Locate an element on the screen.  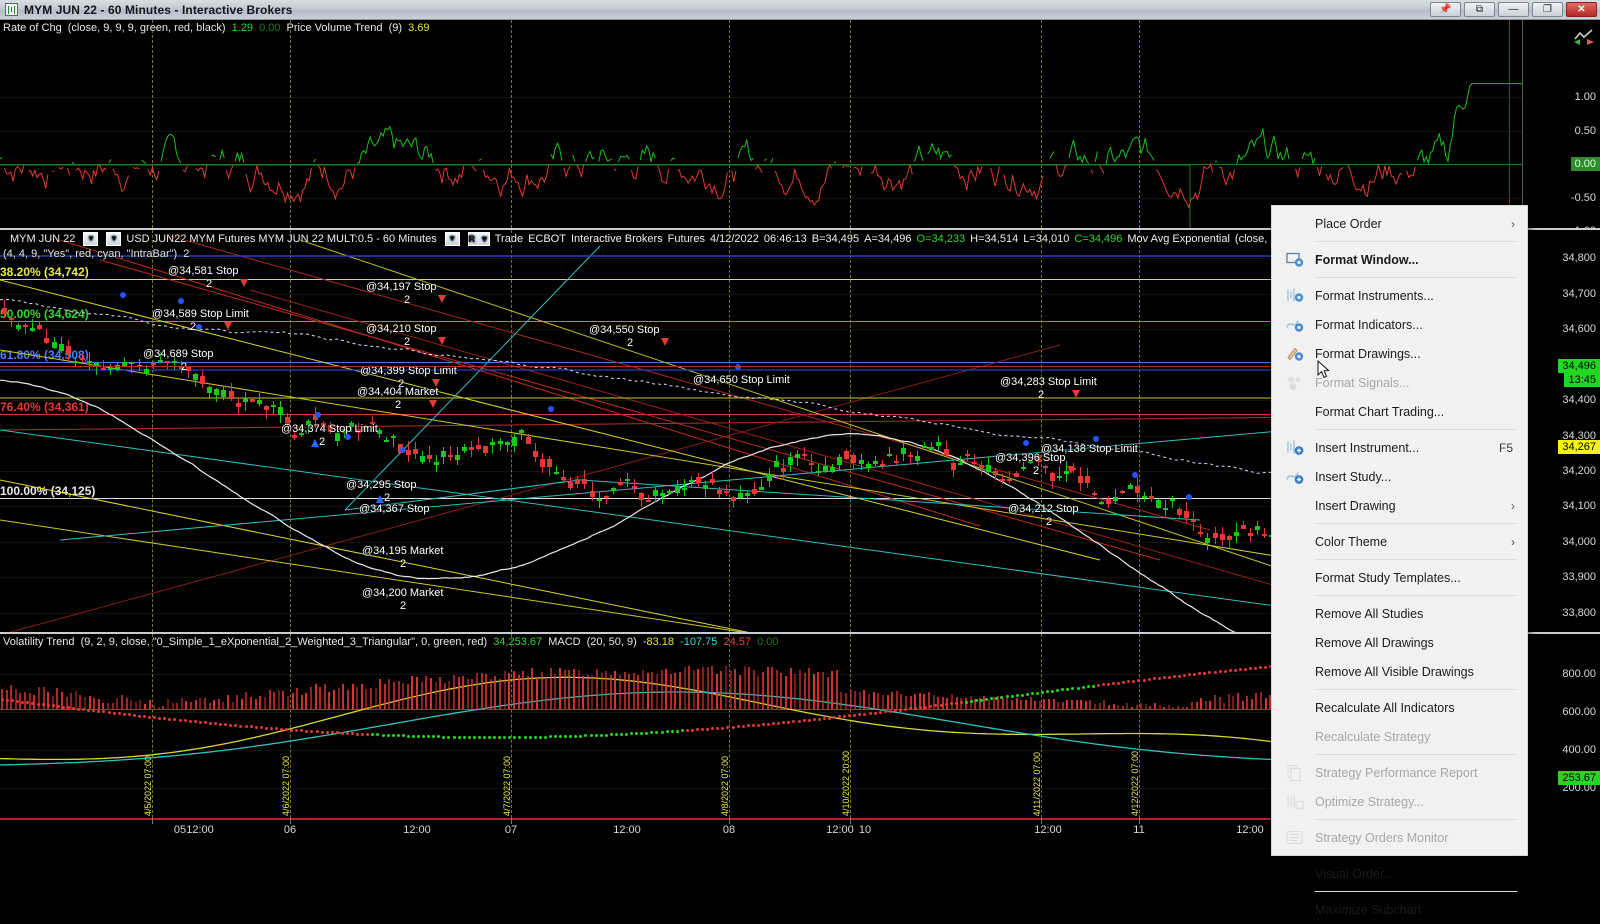
symbol-dropdown-icon: ▼ is located at coordinates (91, 239).